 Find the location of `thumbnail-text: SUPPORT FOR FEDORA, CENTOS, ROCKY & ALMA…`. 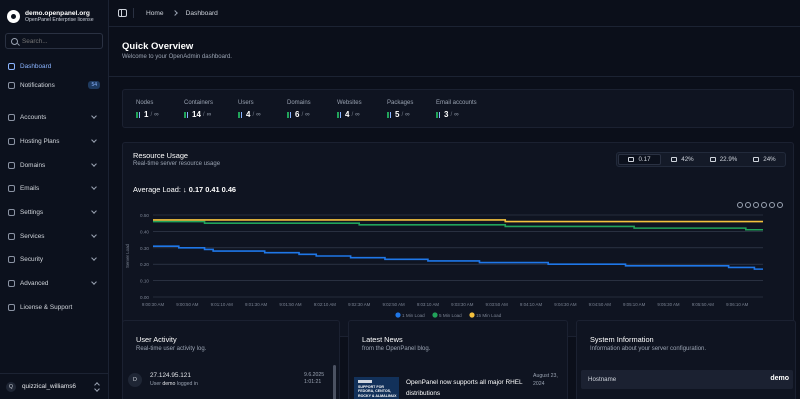

thumbnail-text: SUPPORT FOR FEDORA, CENTOS, ROCKY & ALMA… is located at coordinates (377, 391).